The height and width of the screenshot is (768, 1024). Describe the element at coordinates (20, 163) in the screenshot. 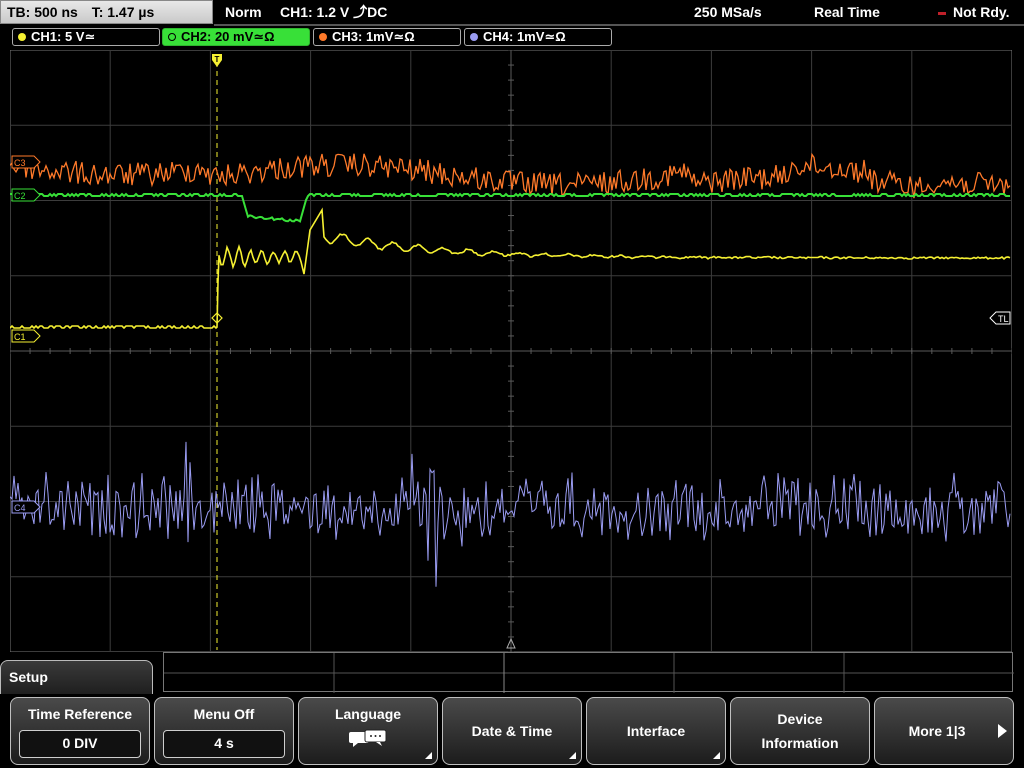

I see `ch3-marker-label: C3` at that location.